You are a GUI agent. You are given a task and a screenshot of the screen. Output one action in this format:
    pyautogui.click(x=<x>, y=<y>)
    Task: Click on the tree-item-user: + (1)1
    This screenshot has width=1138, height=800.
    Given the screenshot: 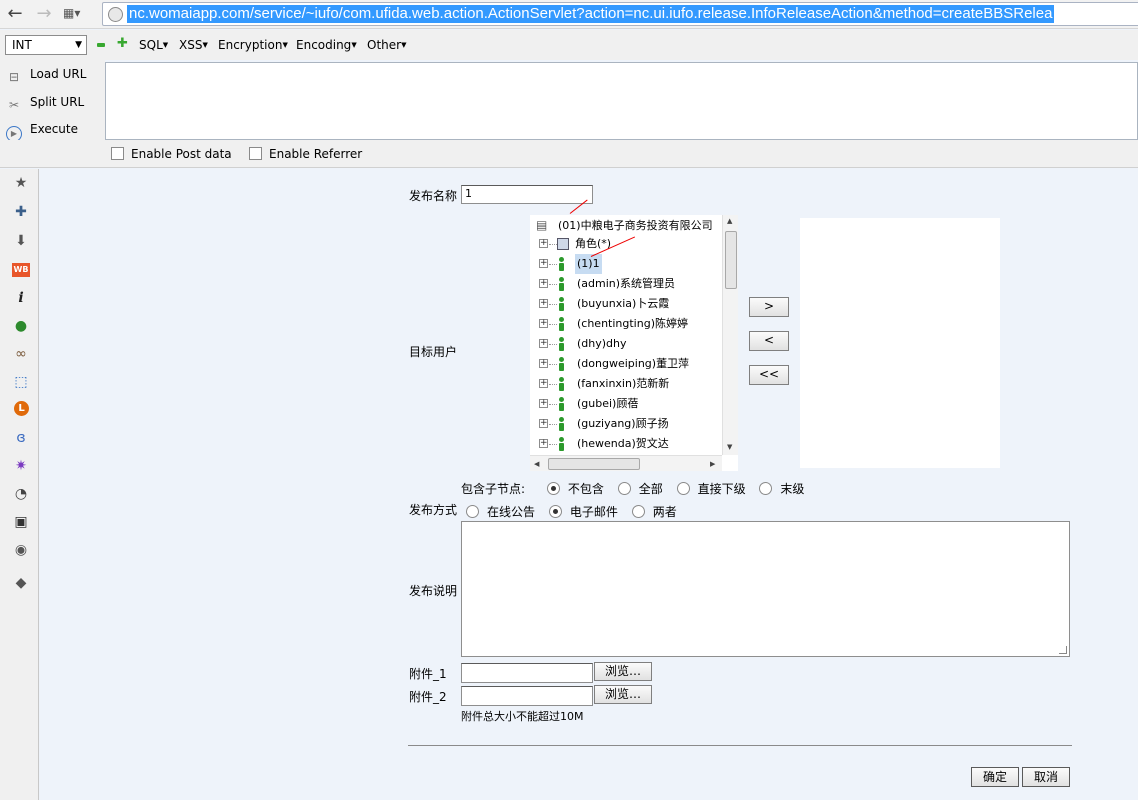 What is the action you would take?
    pyautogui.click(x=626, y=264)
    